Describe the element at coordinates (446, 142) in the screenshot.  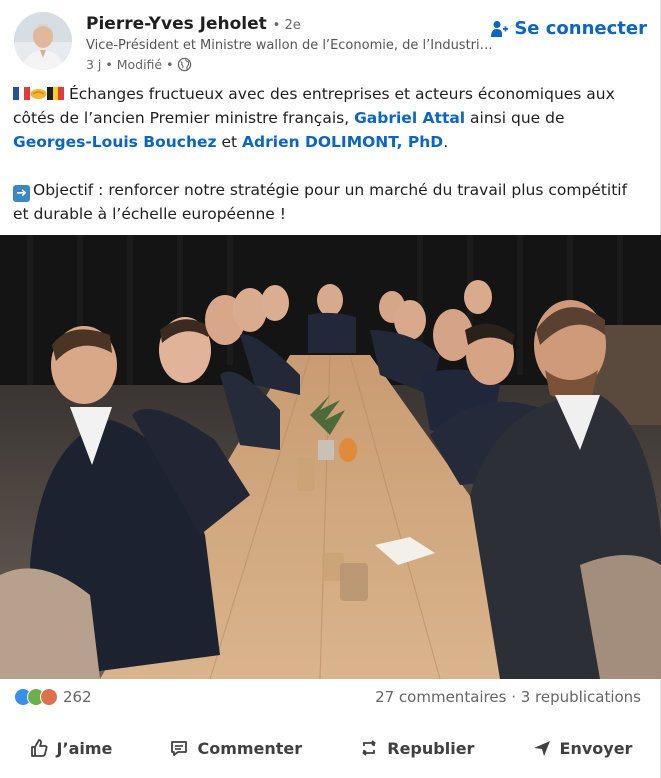
I see `post-text-end: .` at that location.